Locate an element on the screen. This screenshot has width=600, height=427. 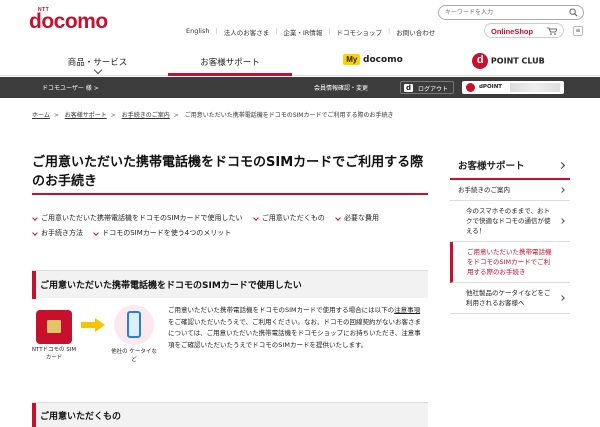
d-account-icon: d is located at coordinates (408, 88).